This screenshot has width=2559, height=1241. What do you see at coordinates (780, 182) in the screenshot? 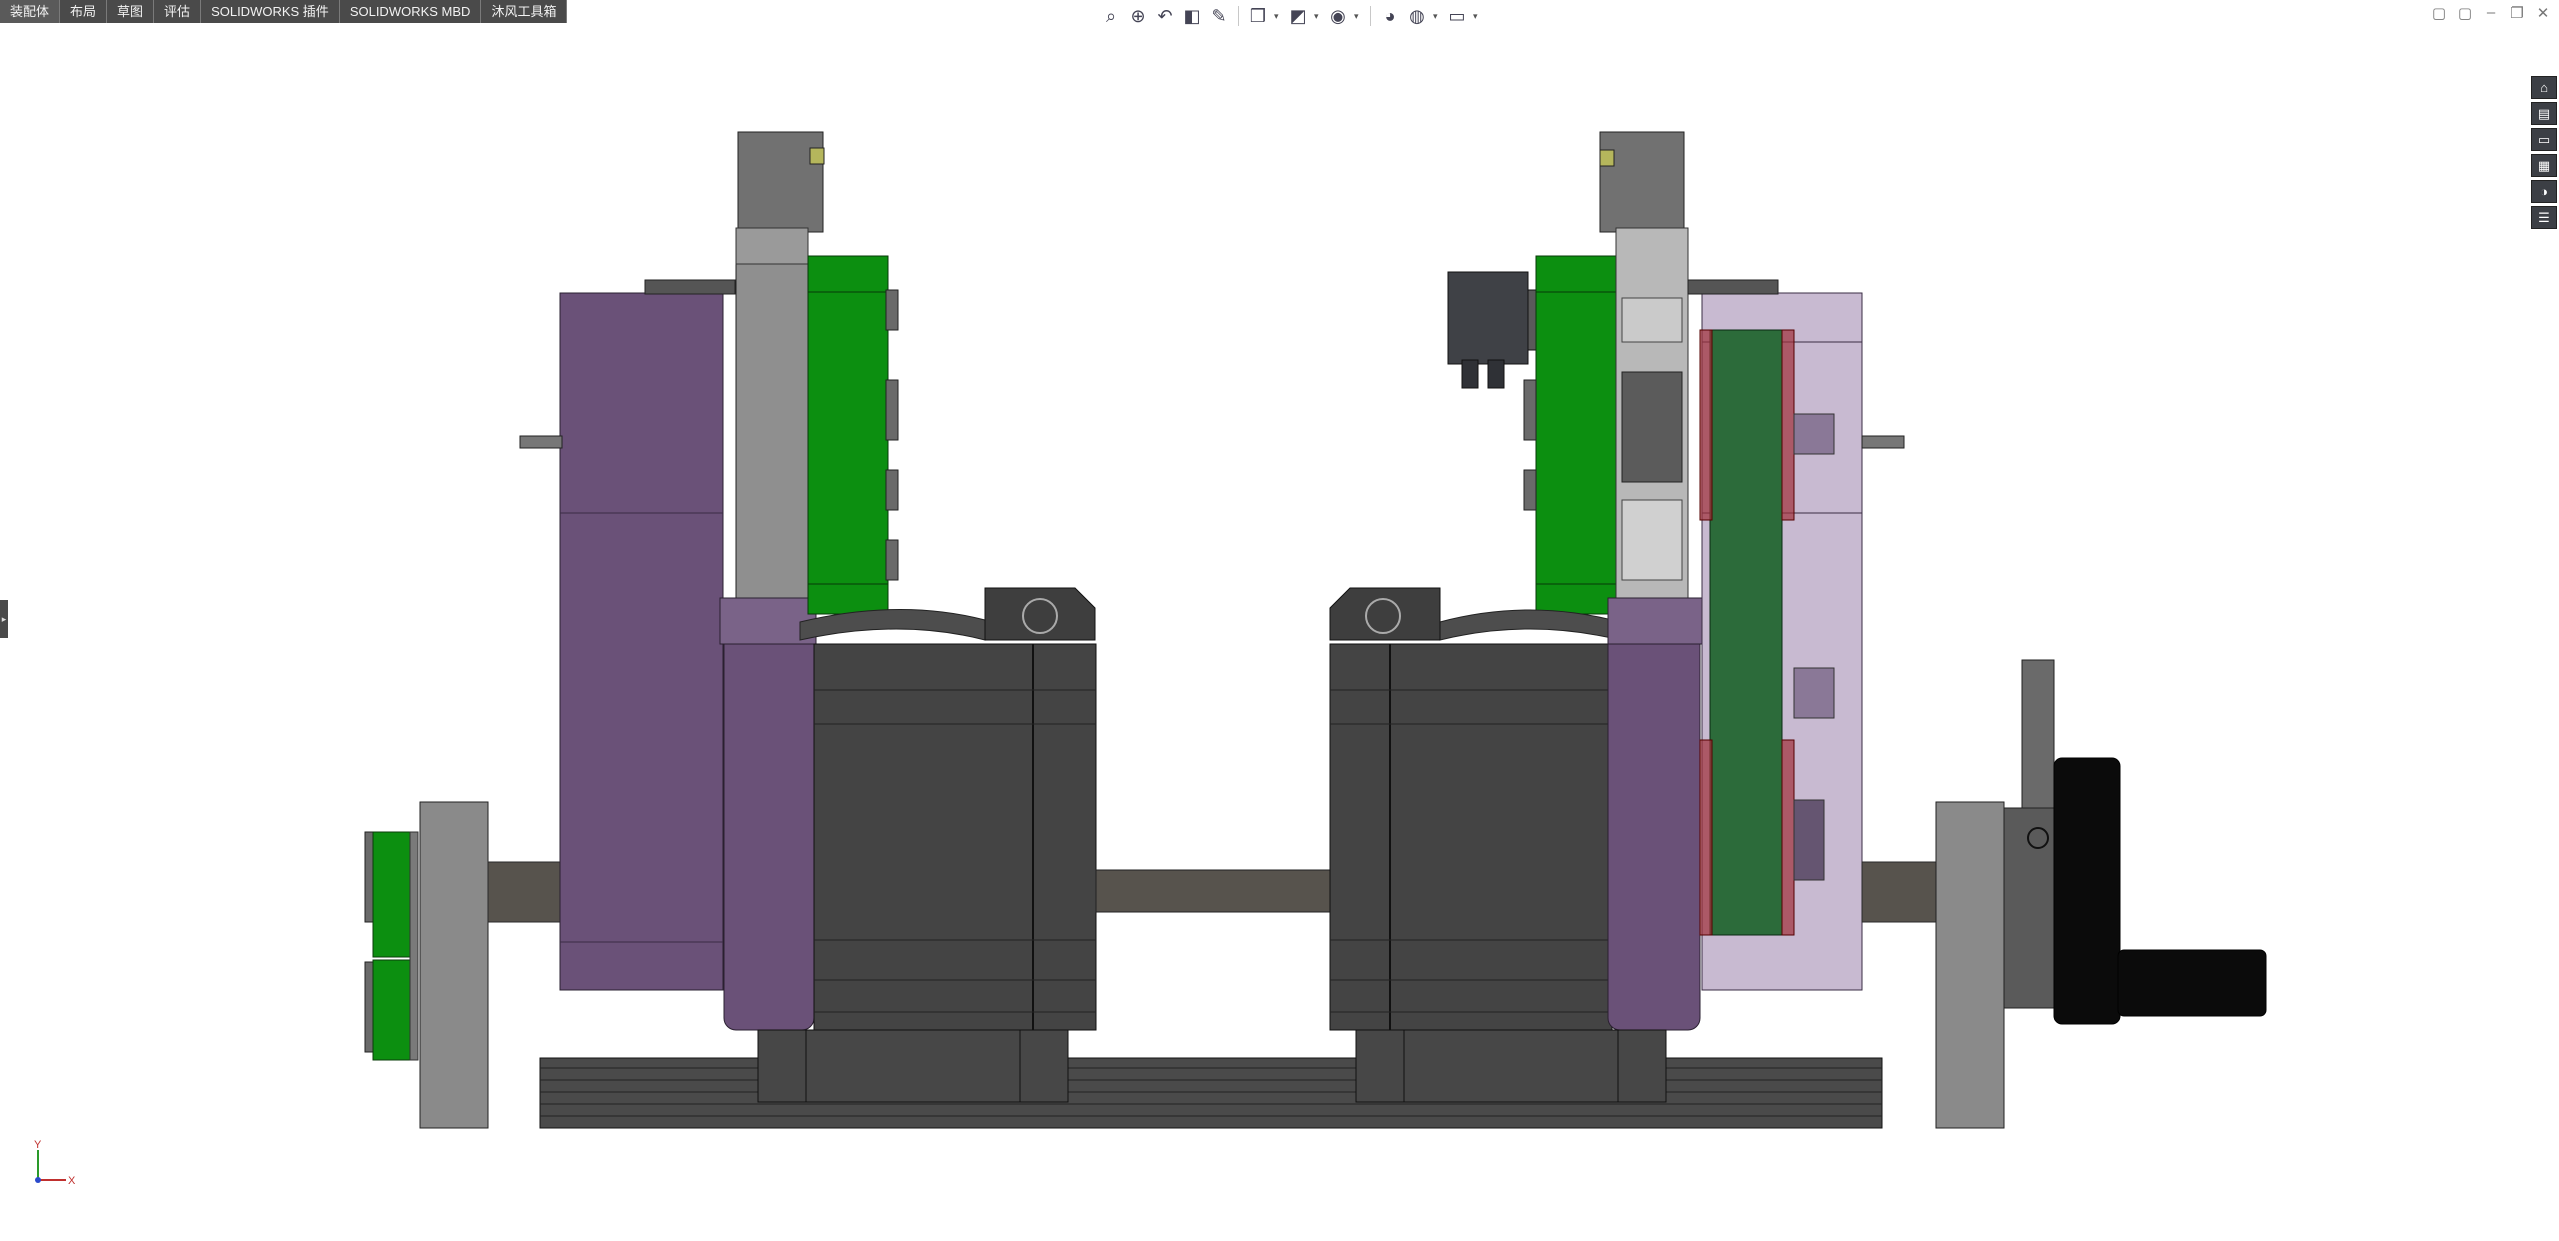
I see `left-gray-column` at bounding box center [780, 182].